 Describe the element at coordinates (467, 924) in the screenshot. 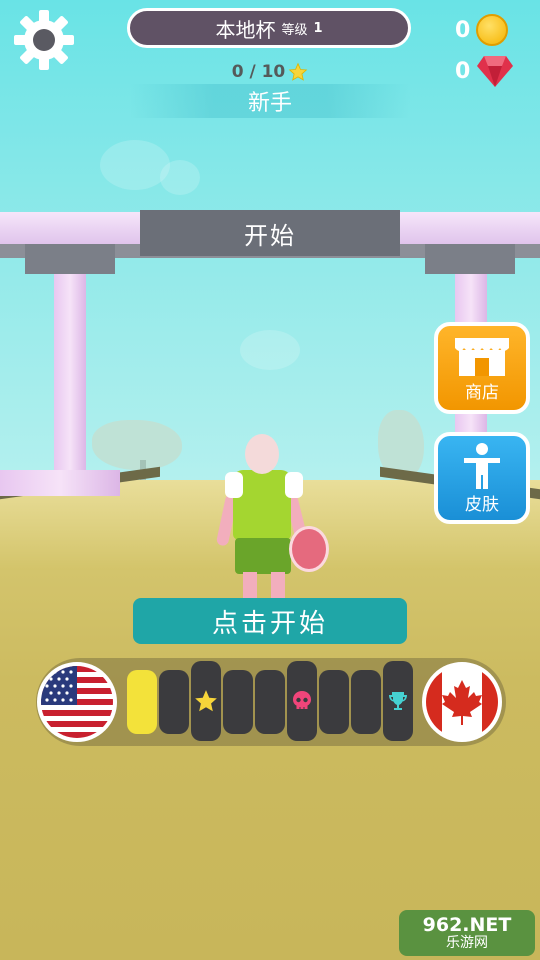

I see `watermark-site: 962.NET` at that location.